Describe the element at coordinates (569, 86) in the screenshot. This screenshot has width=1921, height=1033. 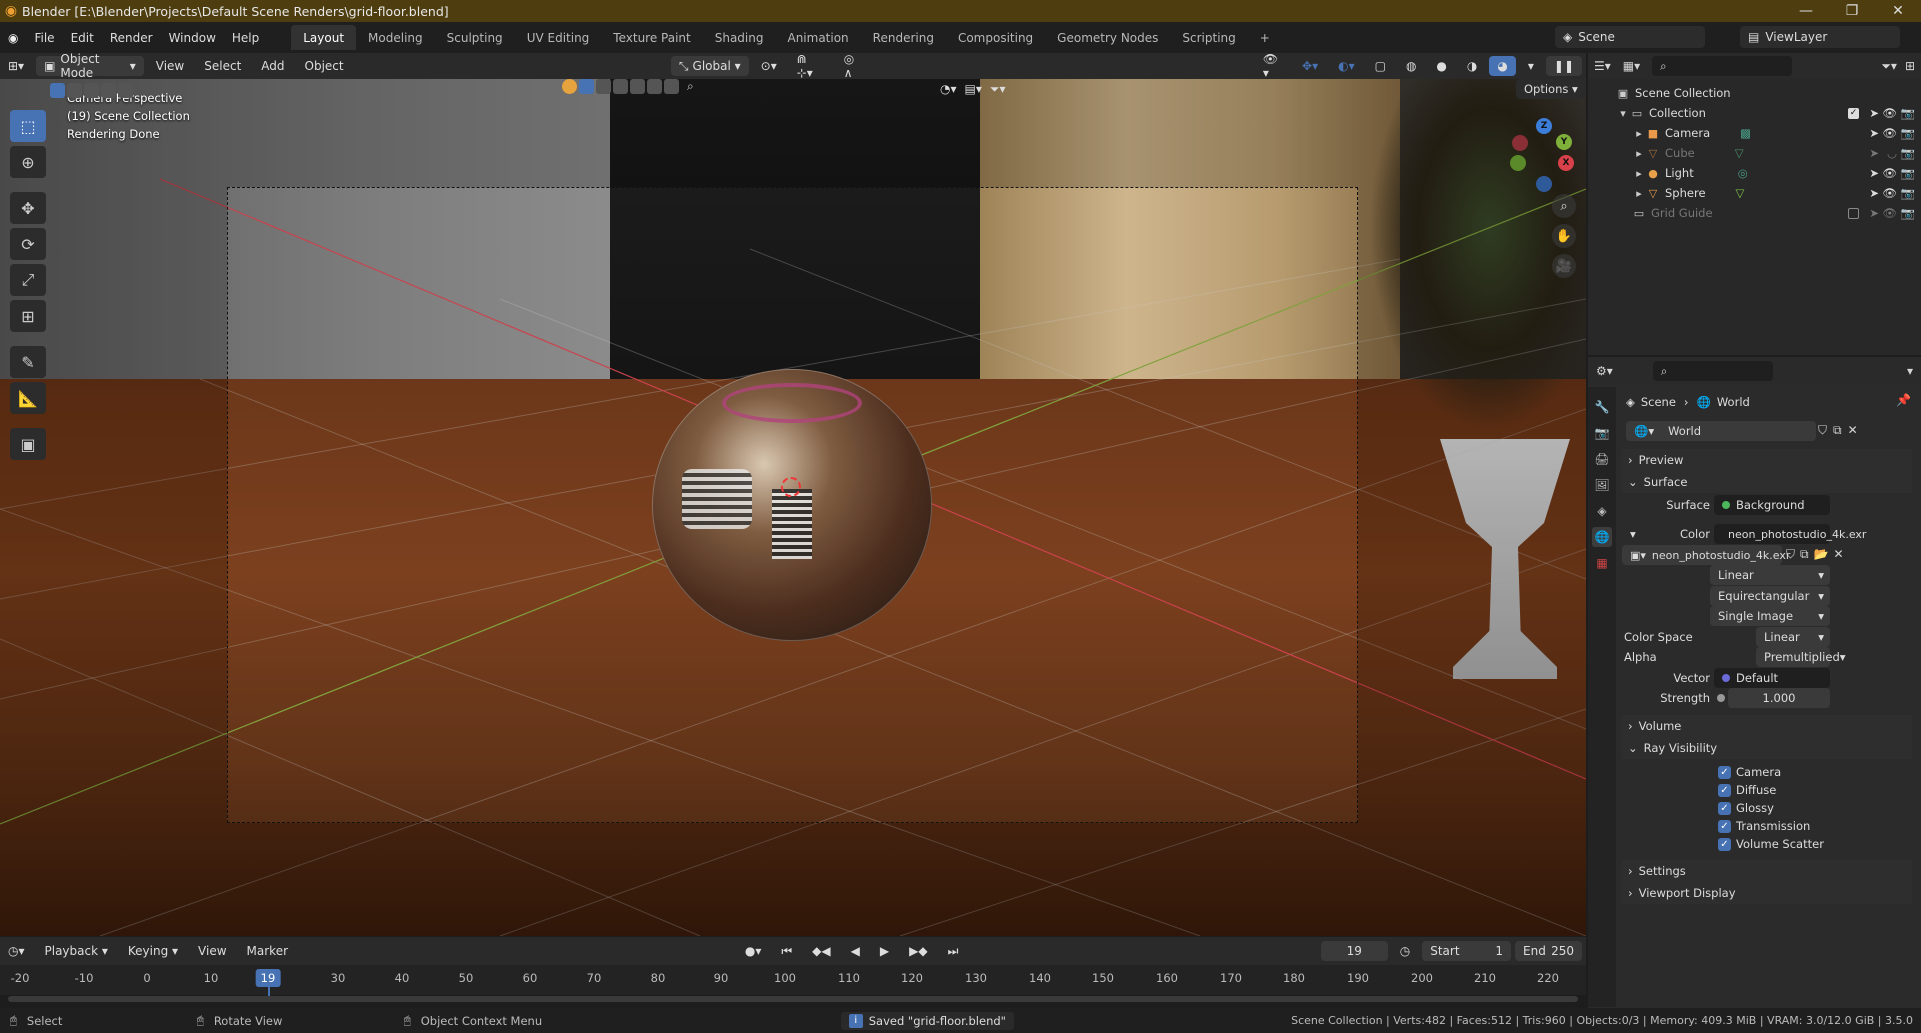
I see `color-swatch-icon` at that location.